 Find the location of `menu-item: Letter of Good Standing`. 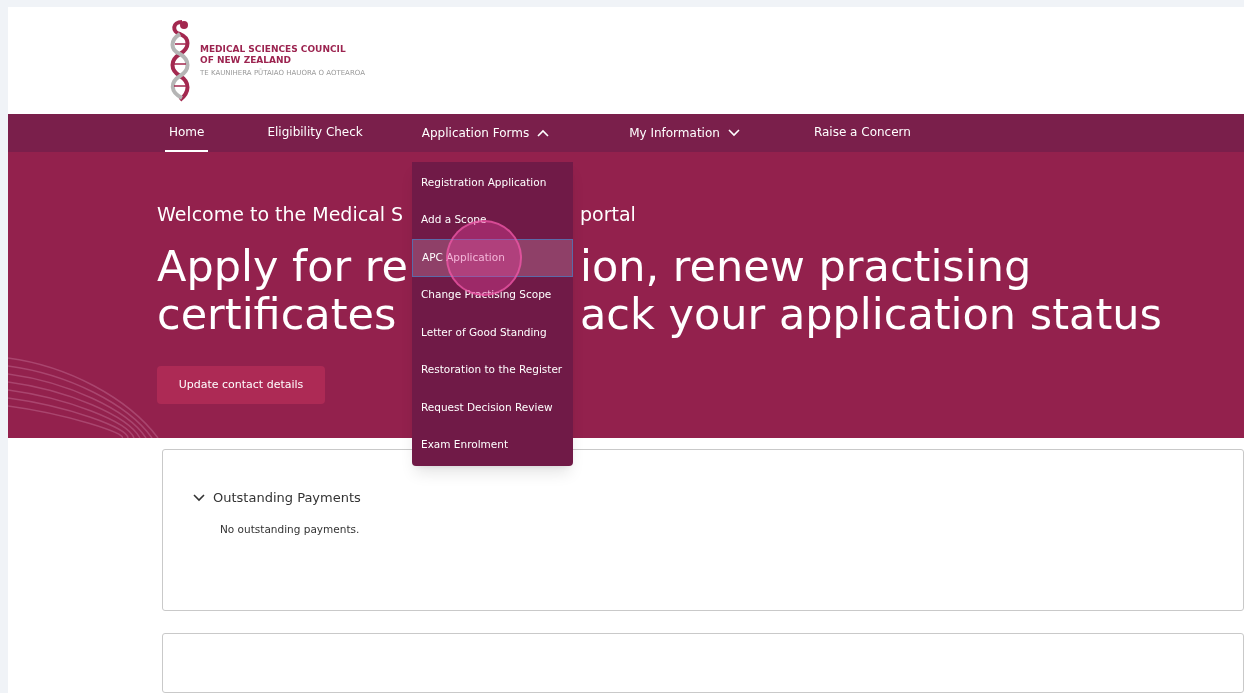

menu-item: Letter of Good Standing is located at coordinates (492, 333).